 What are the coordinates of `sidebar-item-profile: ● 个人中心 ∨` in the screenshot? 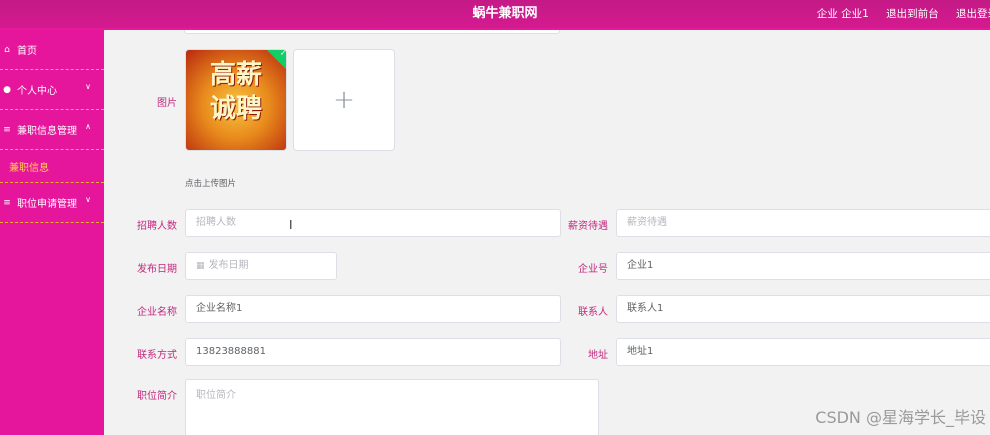 It's located at (52, 90).